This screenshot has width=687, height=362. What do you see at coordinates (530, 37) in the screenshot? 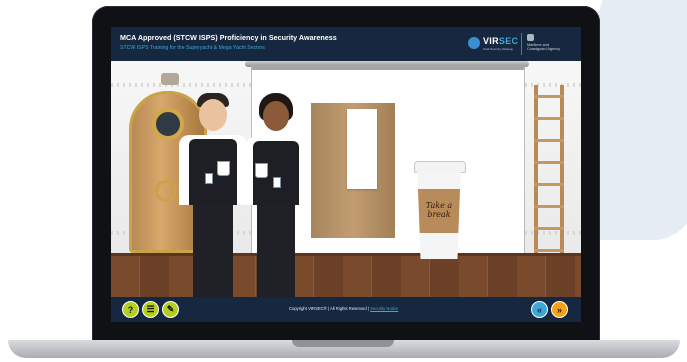
I see `crest-icon` at bounding box center [530, 37].